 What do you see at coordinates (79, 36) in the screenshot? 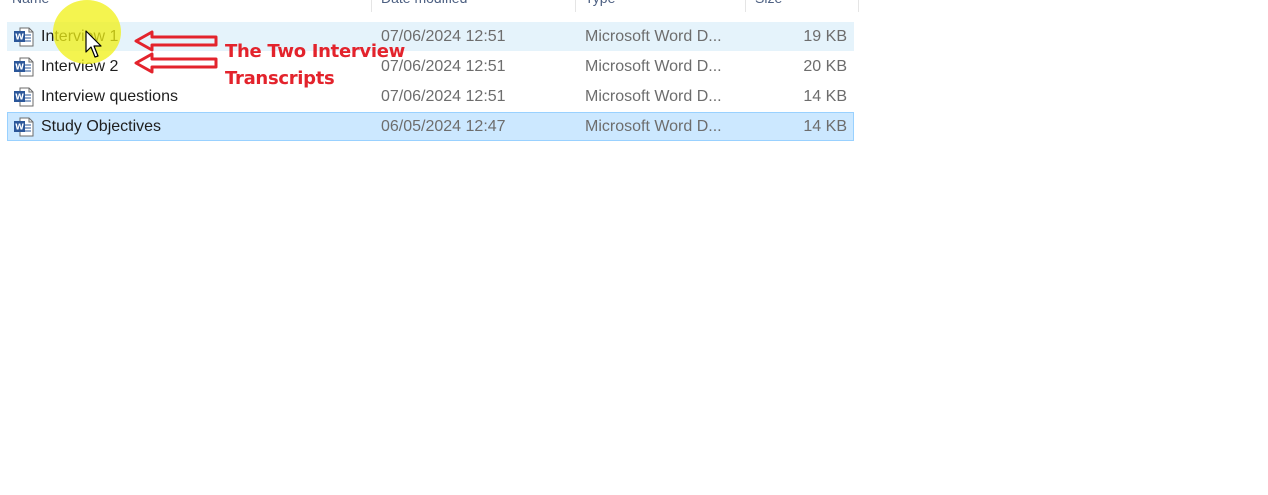
I see `file-name: Interview 1` at bounding box center [79, 36].